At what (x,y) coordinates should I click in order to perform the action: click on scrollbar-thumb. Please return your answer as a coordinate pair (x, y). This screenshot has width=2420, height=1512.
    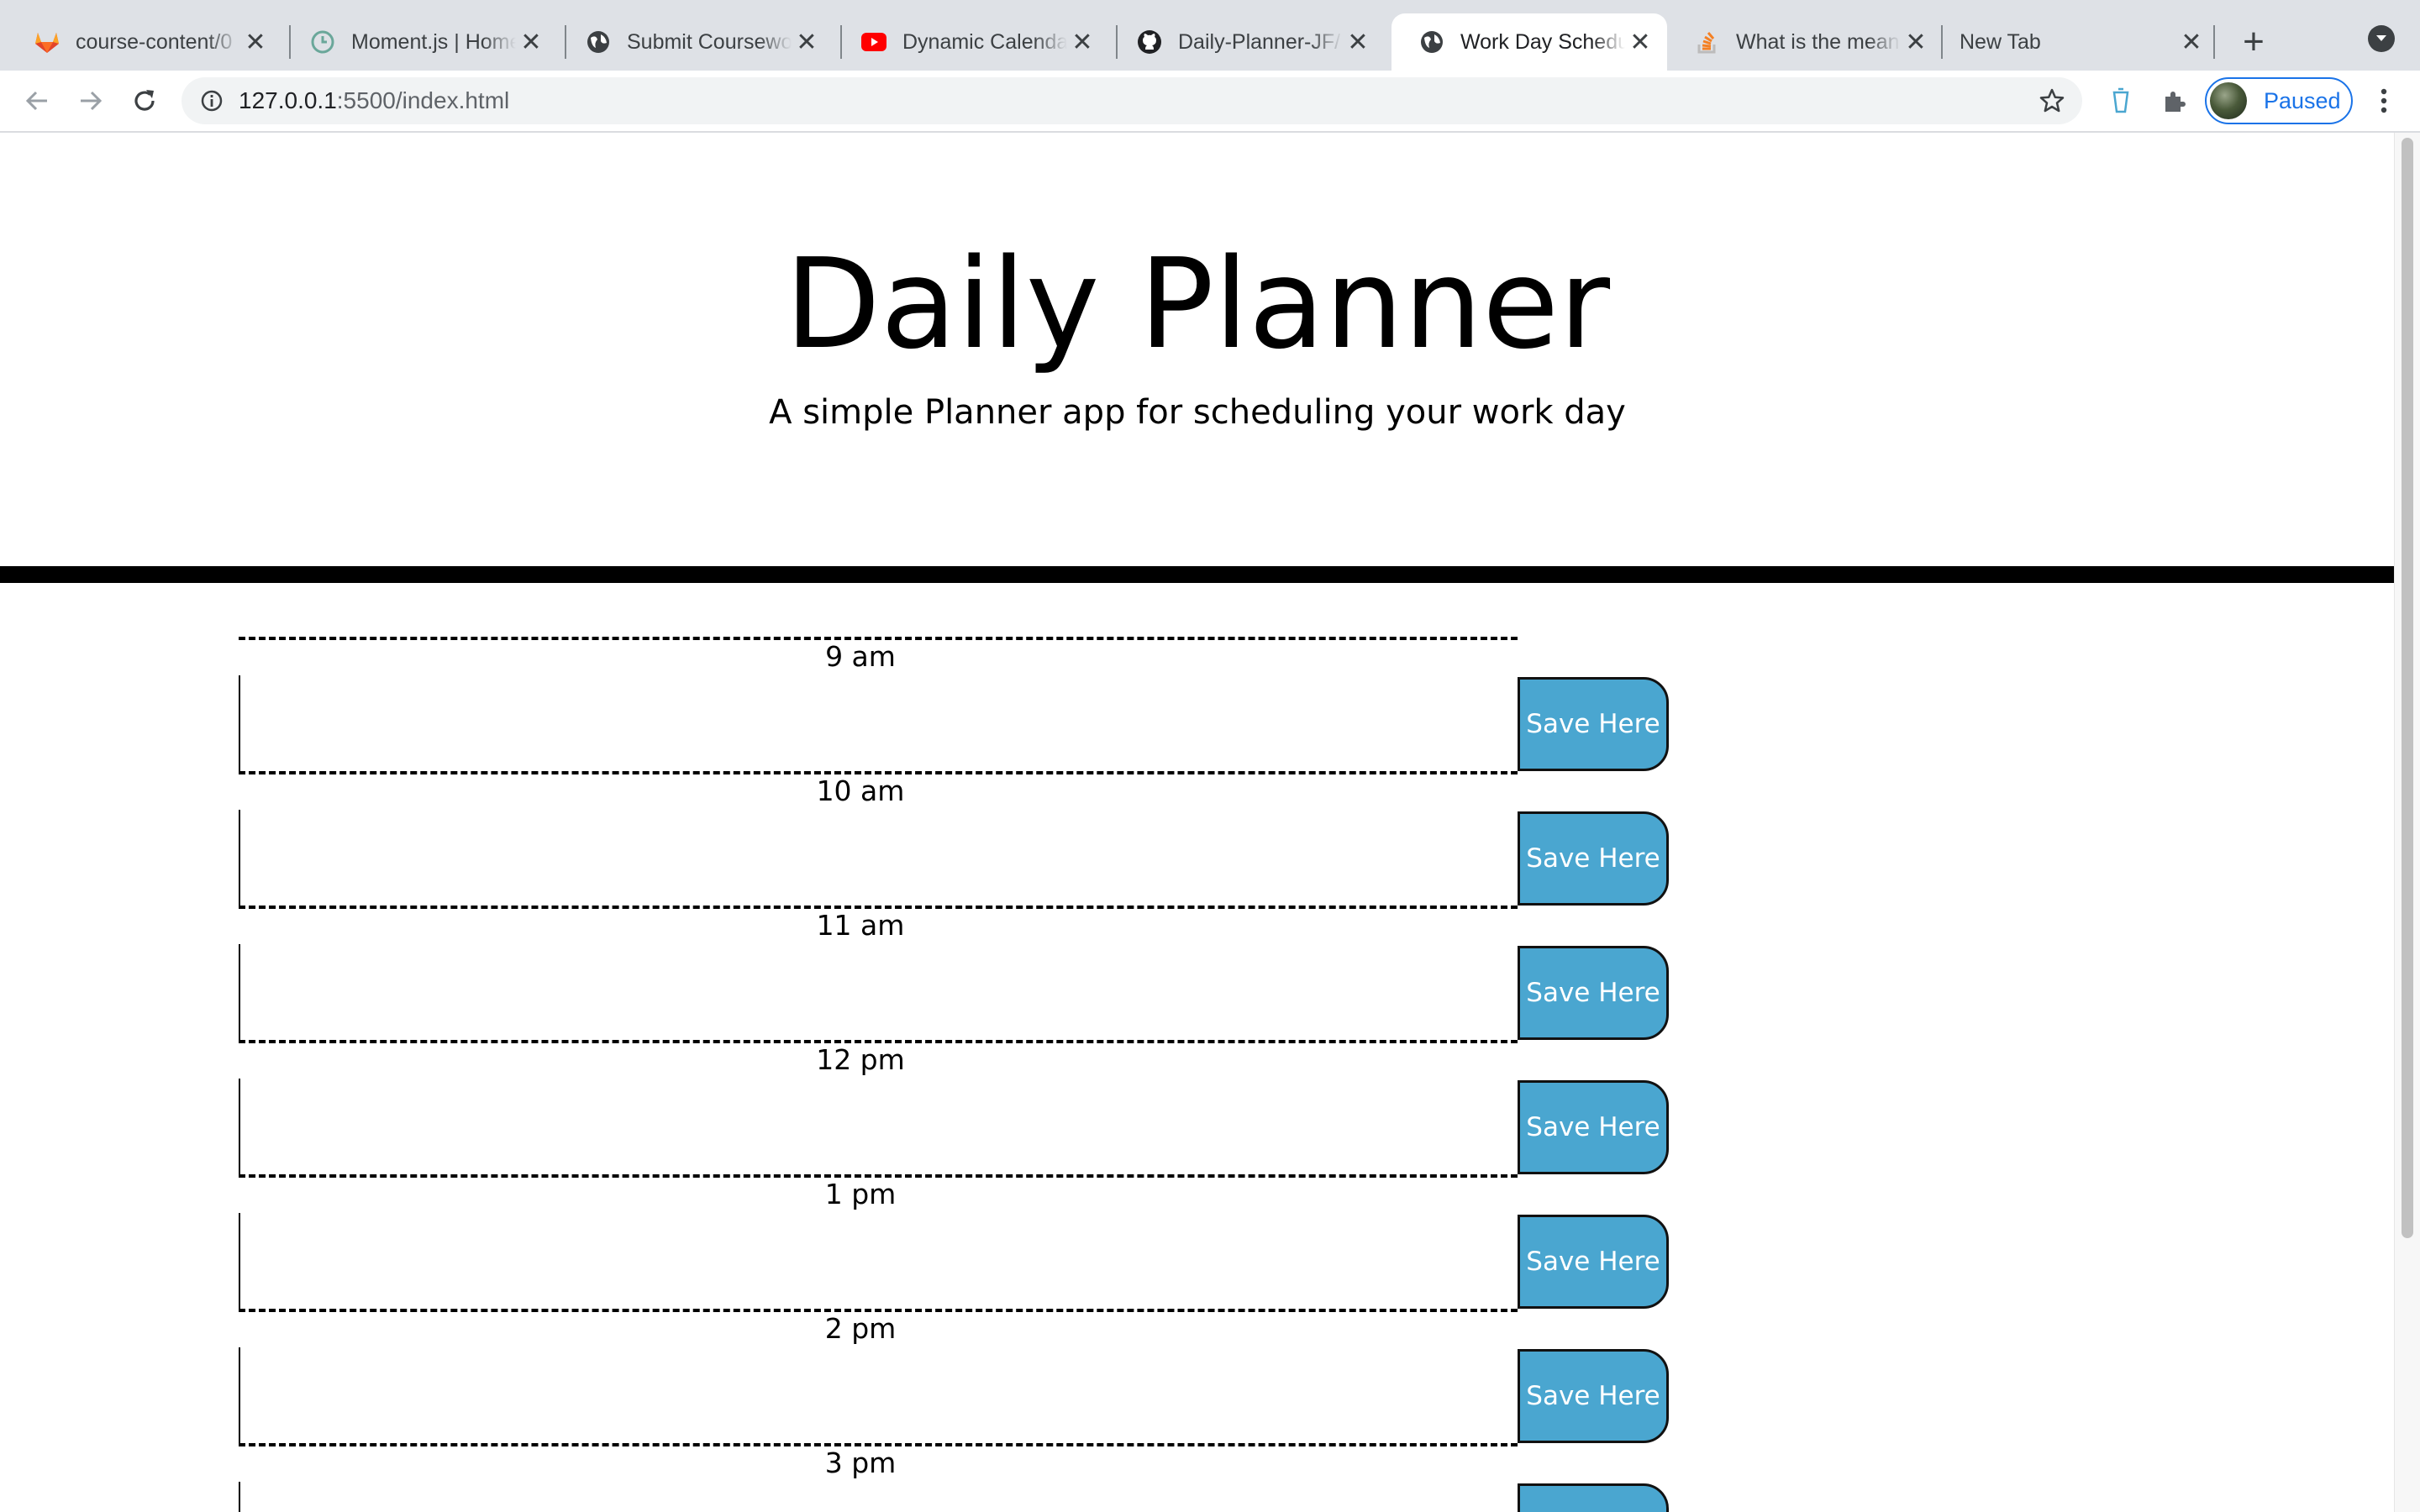
    Looking at the image, I should click on (2407, 688).